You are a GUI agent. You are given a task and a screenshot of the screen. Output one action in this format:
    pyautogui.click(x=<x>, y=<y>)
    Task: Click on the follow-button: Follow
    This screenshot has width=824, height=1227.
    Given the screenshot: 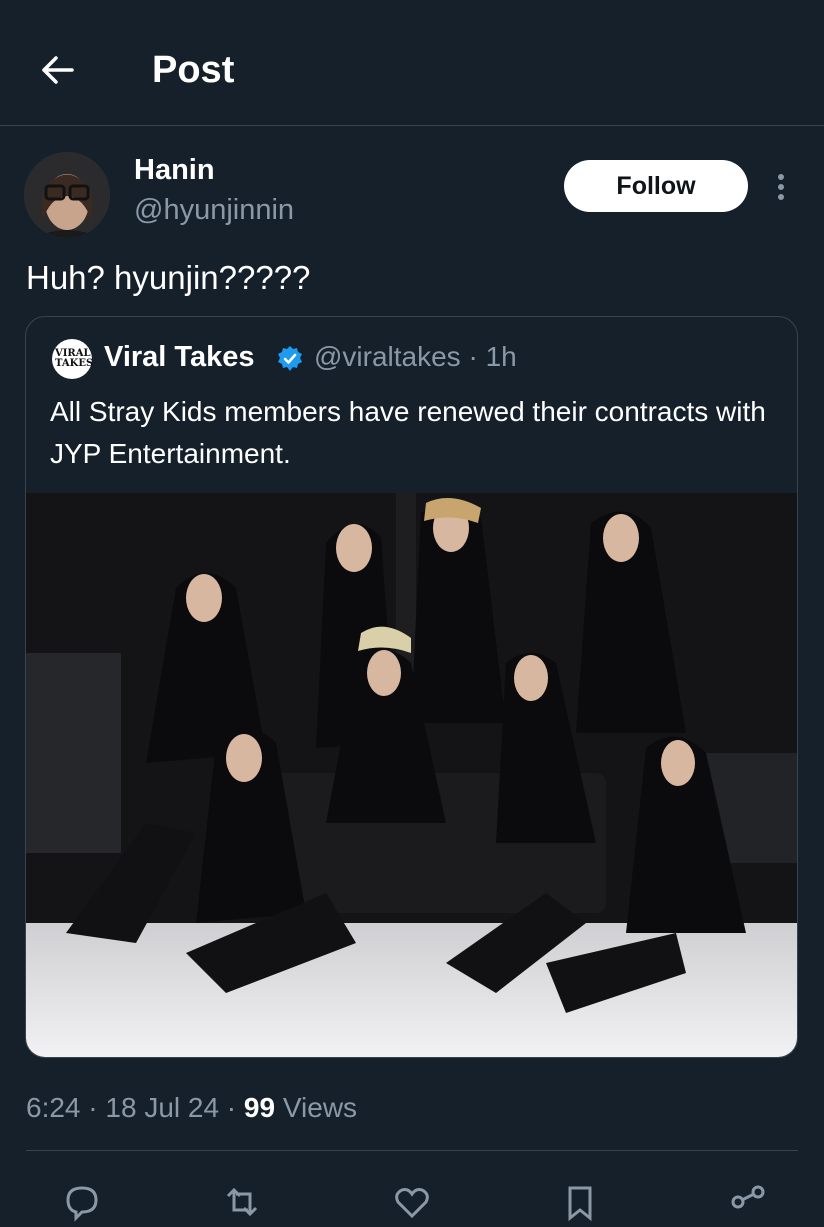 What is the action you would take?
    pyautogui.click(x=656, y=186)
    